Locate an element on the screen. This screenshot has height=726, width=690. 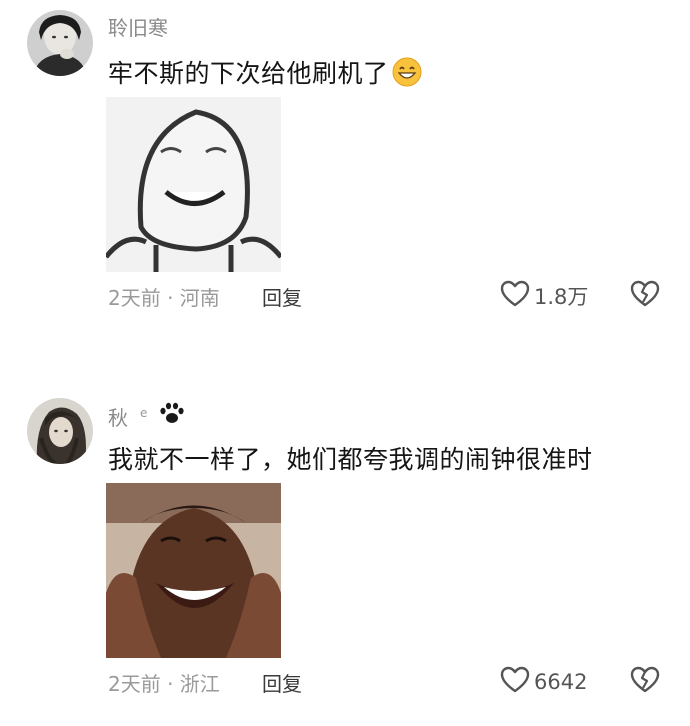
paw-print-icon is located at coordinates (172, 415).